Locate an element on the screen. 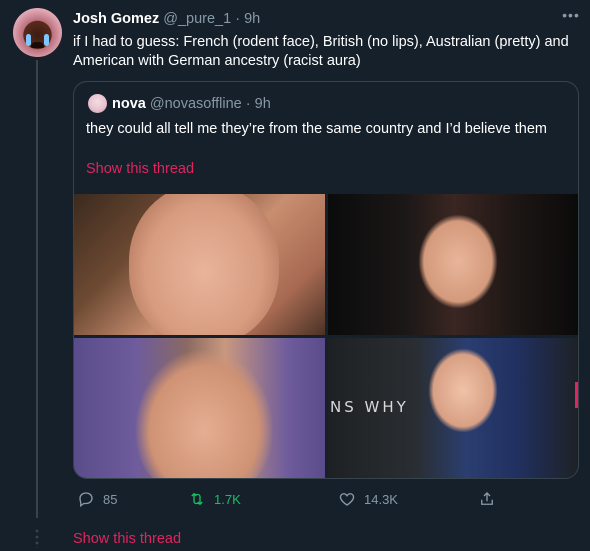  quote-header: nova @novasoffline · 9h is located at coordinates (191, 104).